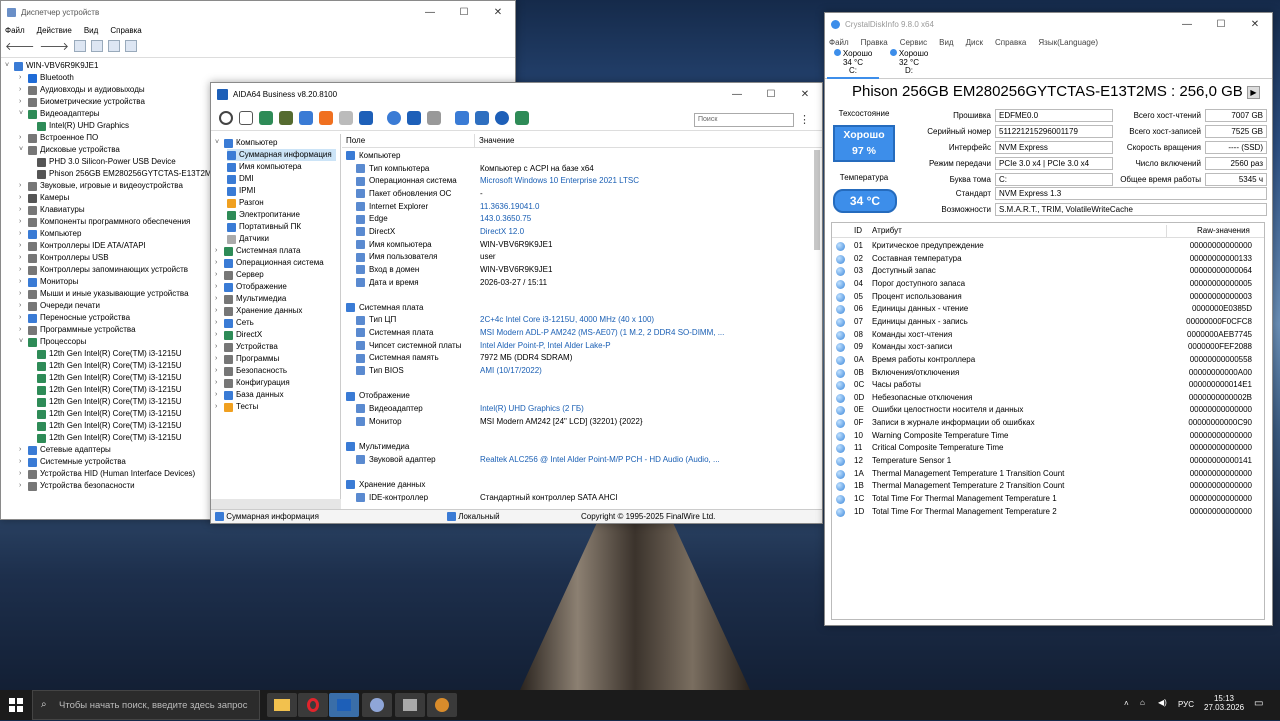 The height and width of the screenshot is (721, 1280). What do you see at coordinates (1224, 703) in the screenshot?
I see `clock: 15:13 27.03.2026` at bounding box center [1224, 703].